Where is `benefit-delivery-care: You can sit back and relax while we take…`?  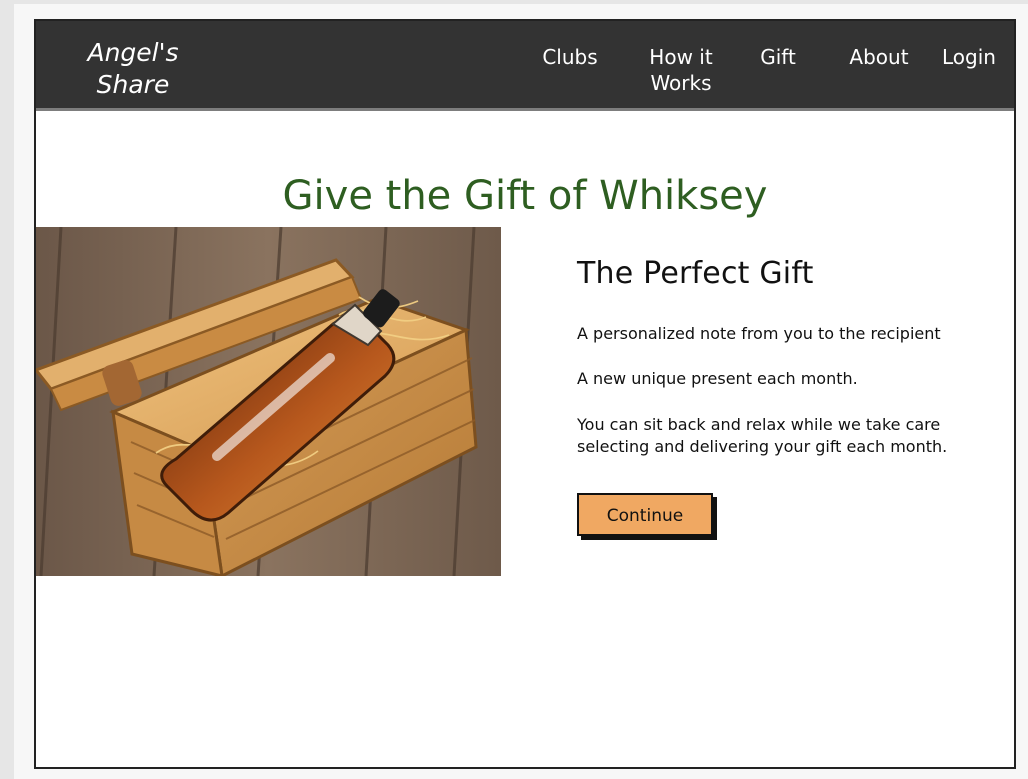 benefit-delivery-care: You can sit back and relax while we take… is located at coordinates (762, 435).